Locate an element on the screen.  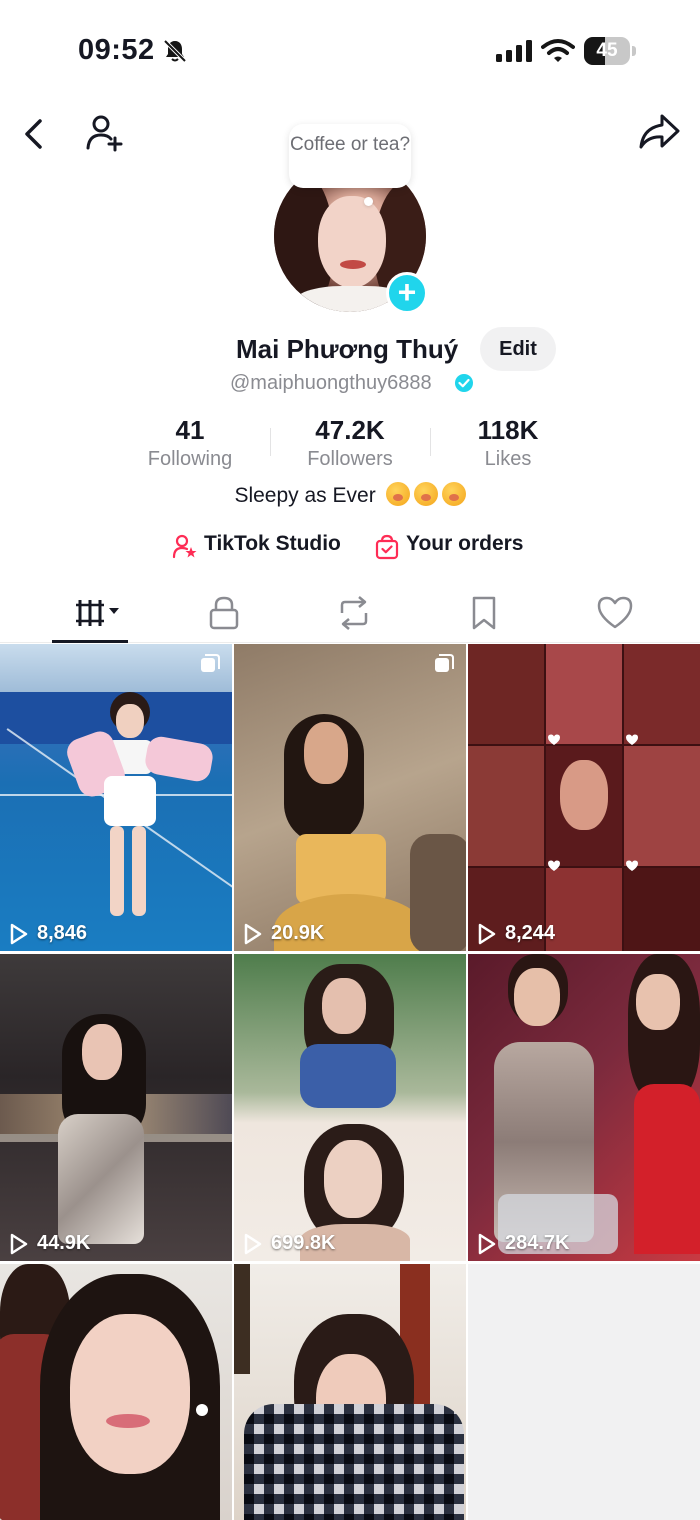
likes-count: 118K is located at coordinates (508, 430).